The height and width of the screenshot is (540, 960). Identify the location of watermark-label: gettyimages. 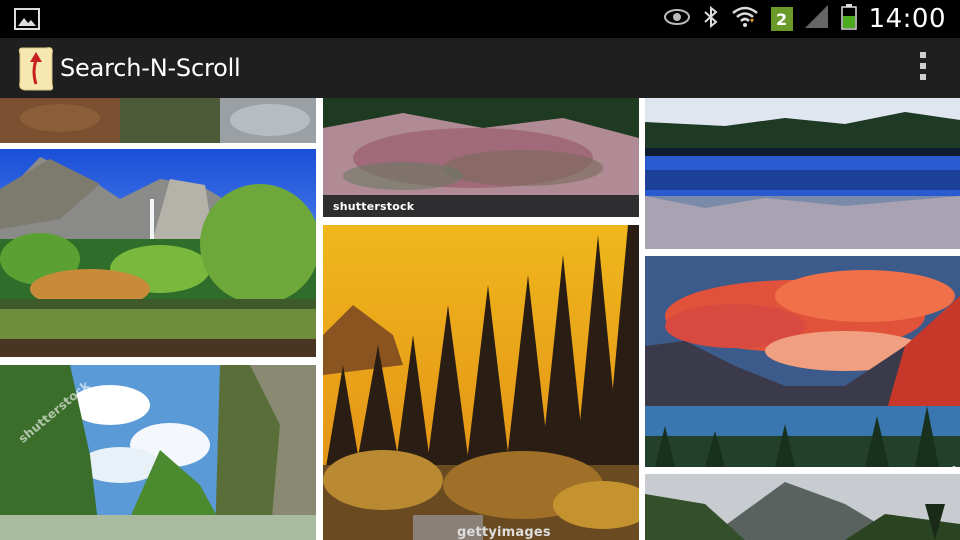
(504, 532).